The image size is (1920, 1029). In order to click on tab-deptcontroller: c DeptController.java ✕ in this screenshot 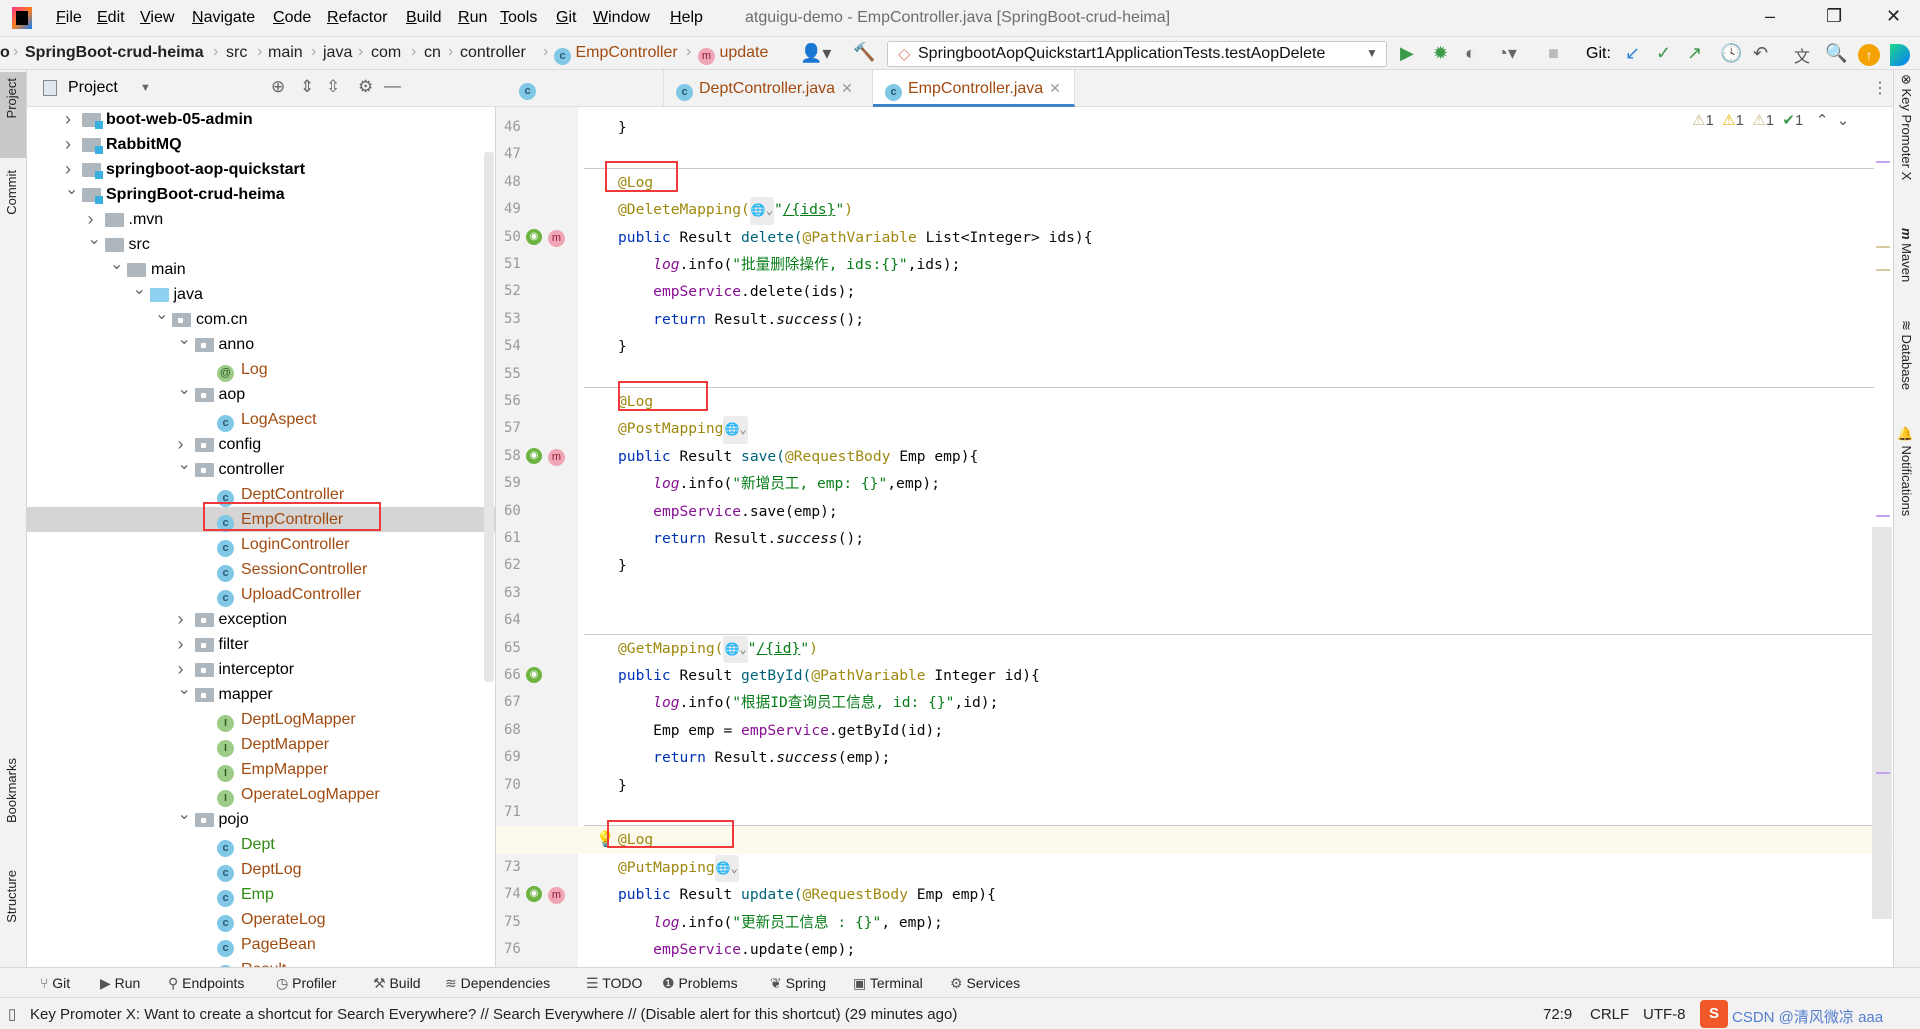, I will do `click(768, 88)`.